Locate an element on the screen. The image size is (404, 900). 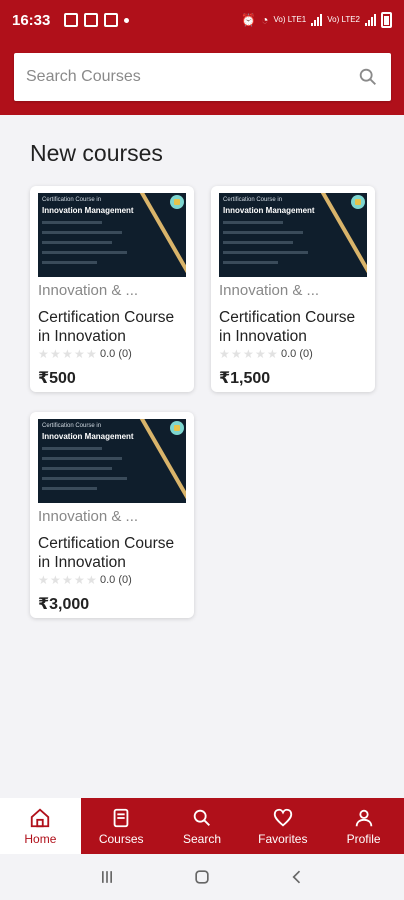
nav-favorites: Favorites is located at coordinates (282, 826).